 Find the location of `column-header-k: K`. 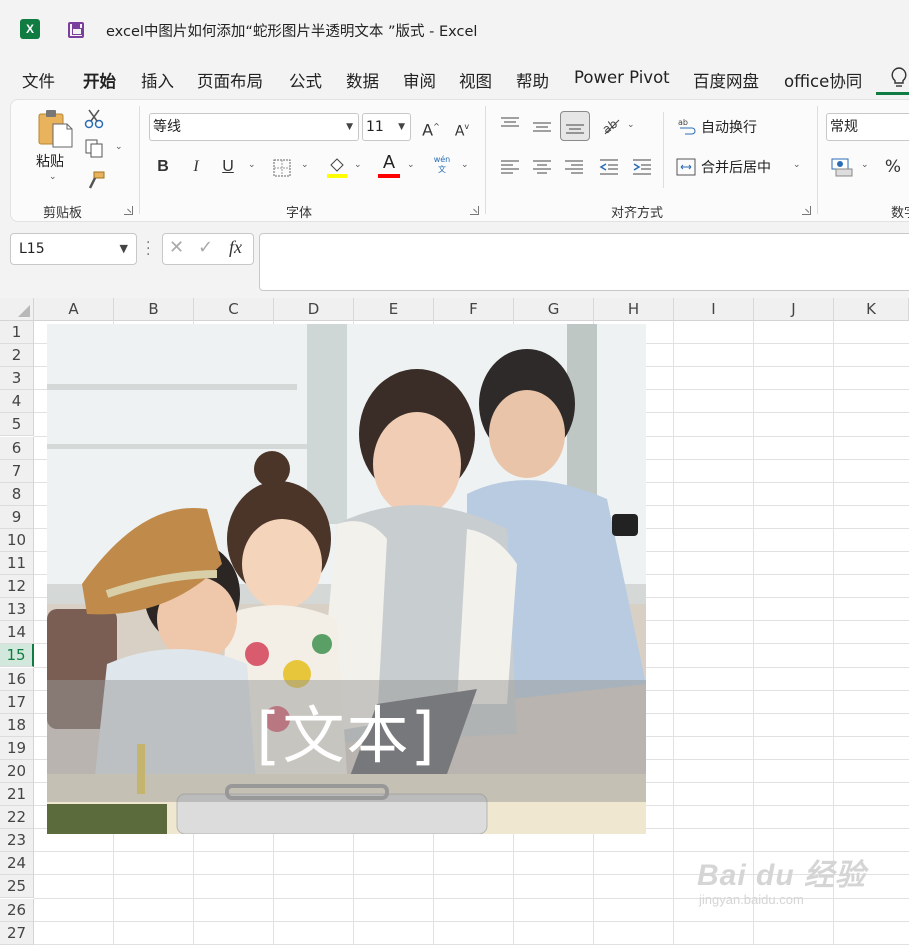

column-header-k: K is located at coordinates (871, 309).